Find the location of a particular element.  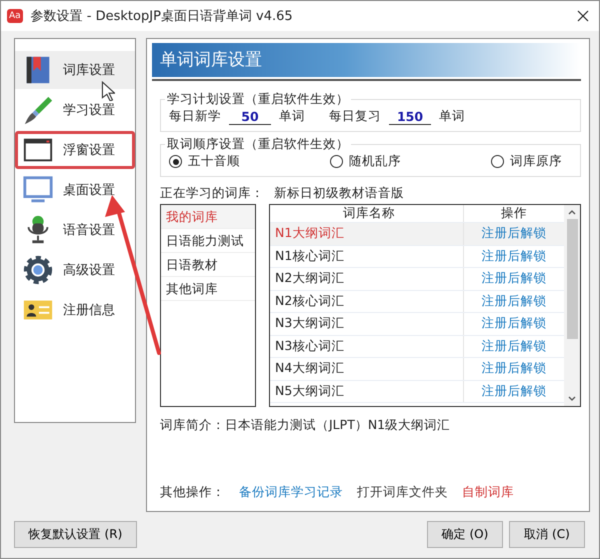

field-label: 每日新学 is located at coordinates (195, 116).